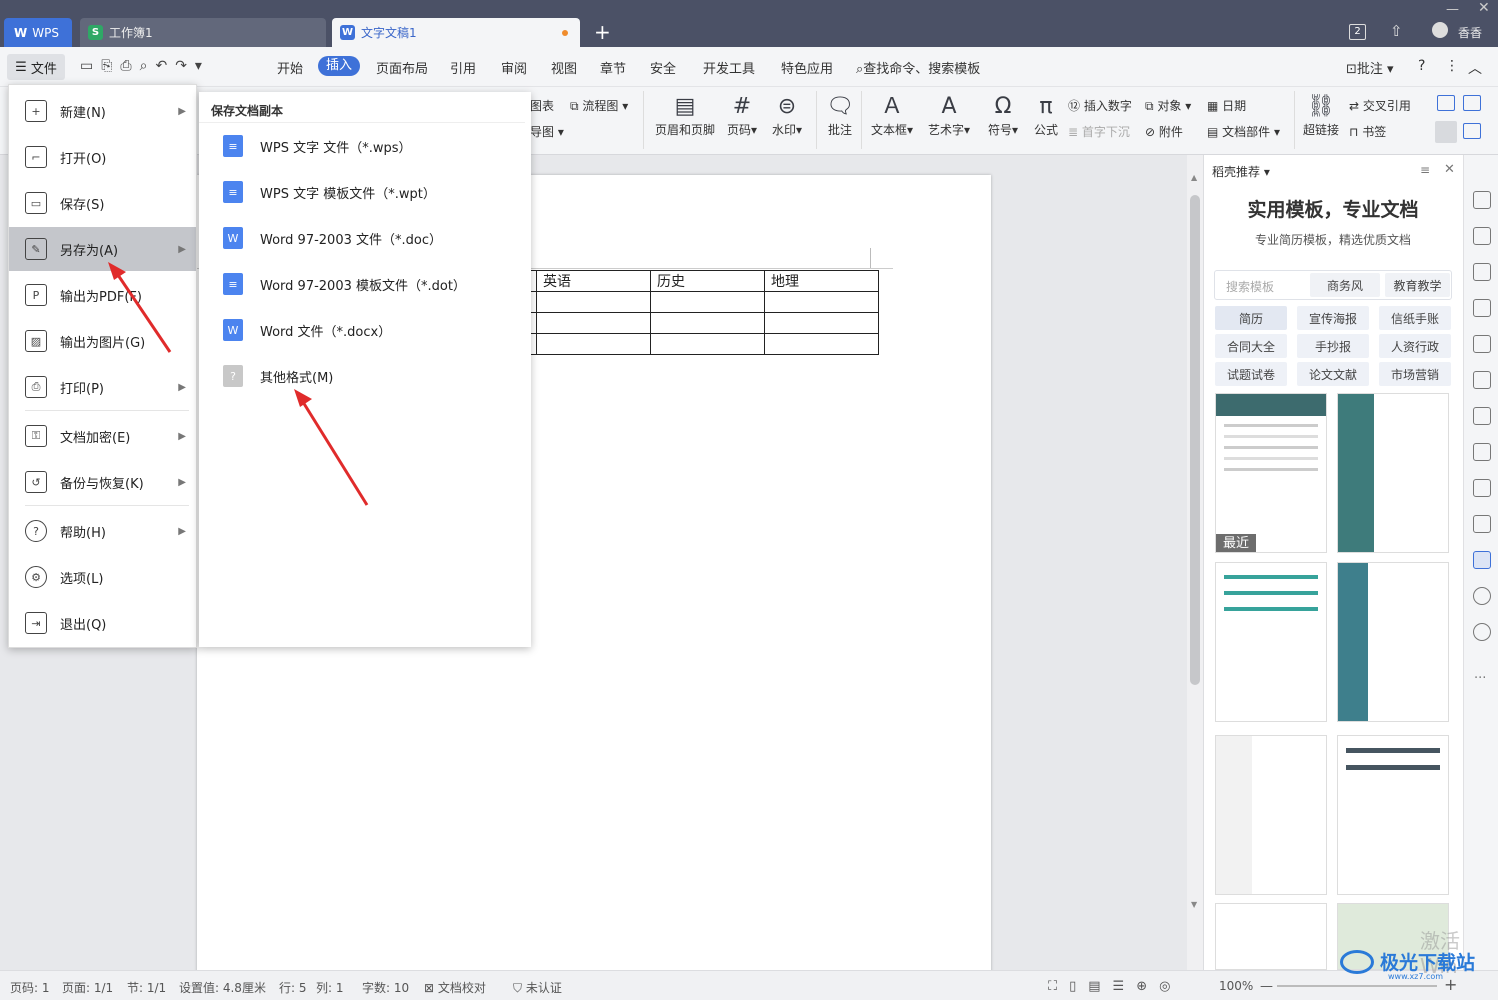 This screenshot has height=1000, width=1498. What do you see at coordinates (1416, 976) in the screenshot?
I see `watermark-url: www.xz7.com` at bounding box center [1416, 976].